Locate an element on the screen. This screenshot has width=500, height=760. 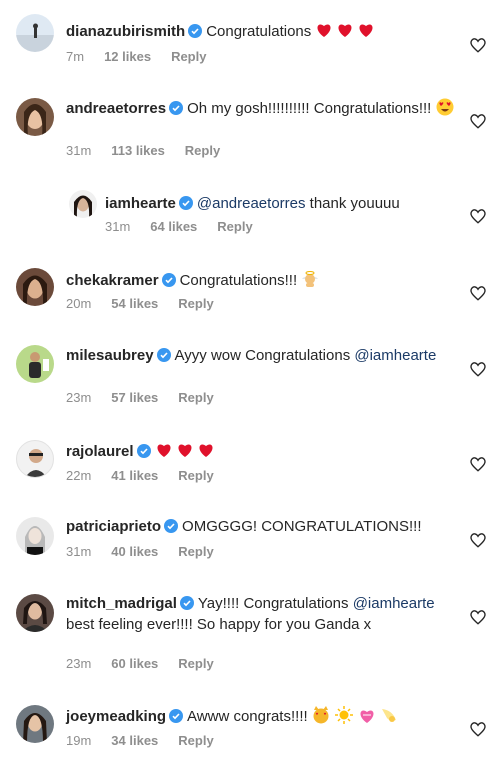
comment-meta: 7m 12 likes Reply is located at coordinates (146, 56).